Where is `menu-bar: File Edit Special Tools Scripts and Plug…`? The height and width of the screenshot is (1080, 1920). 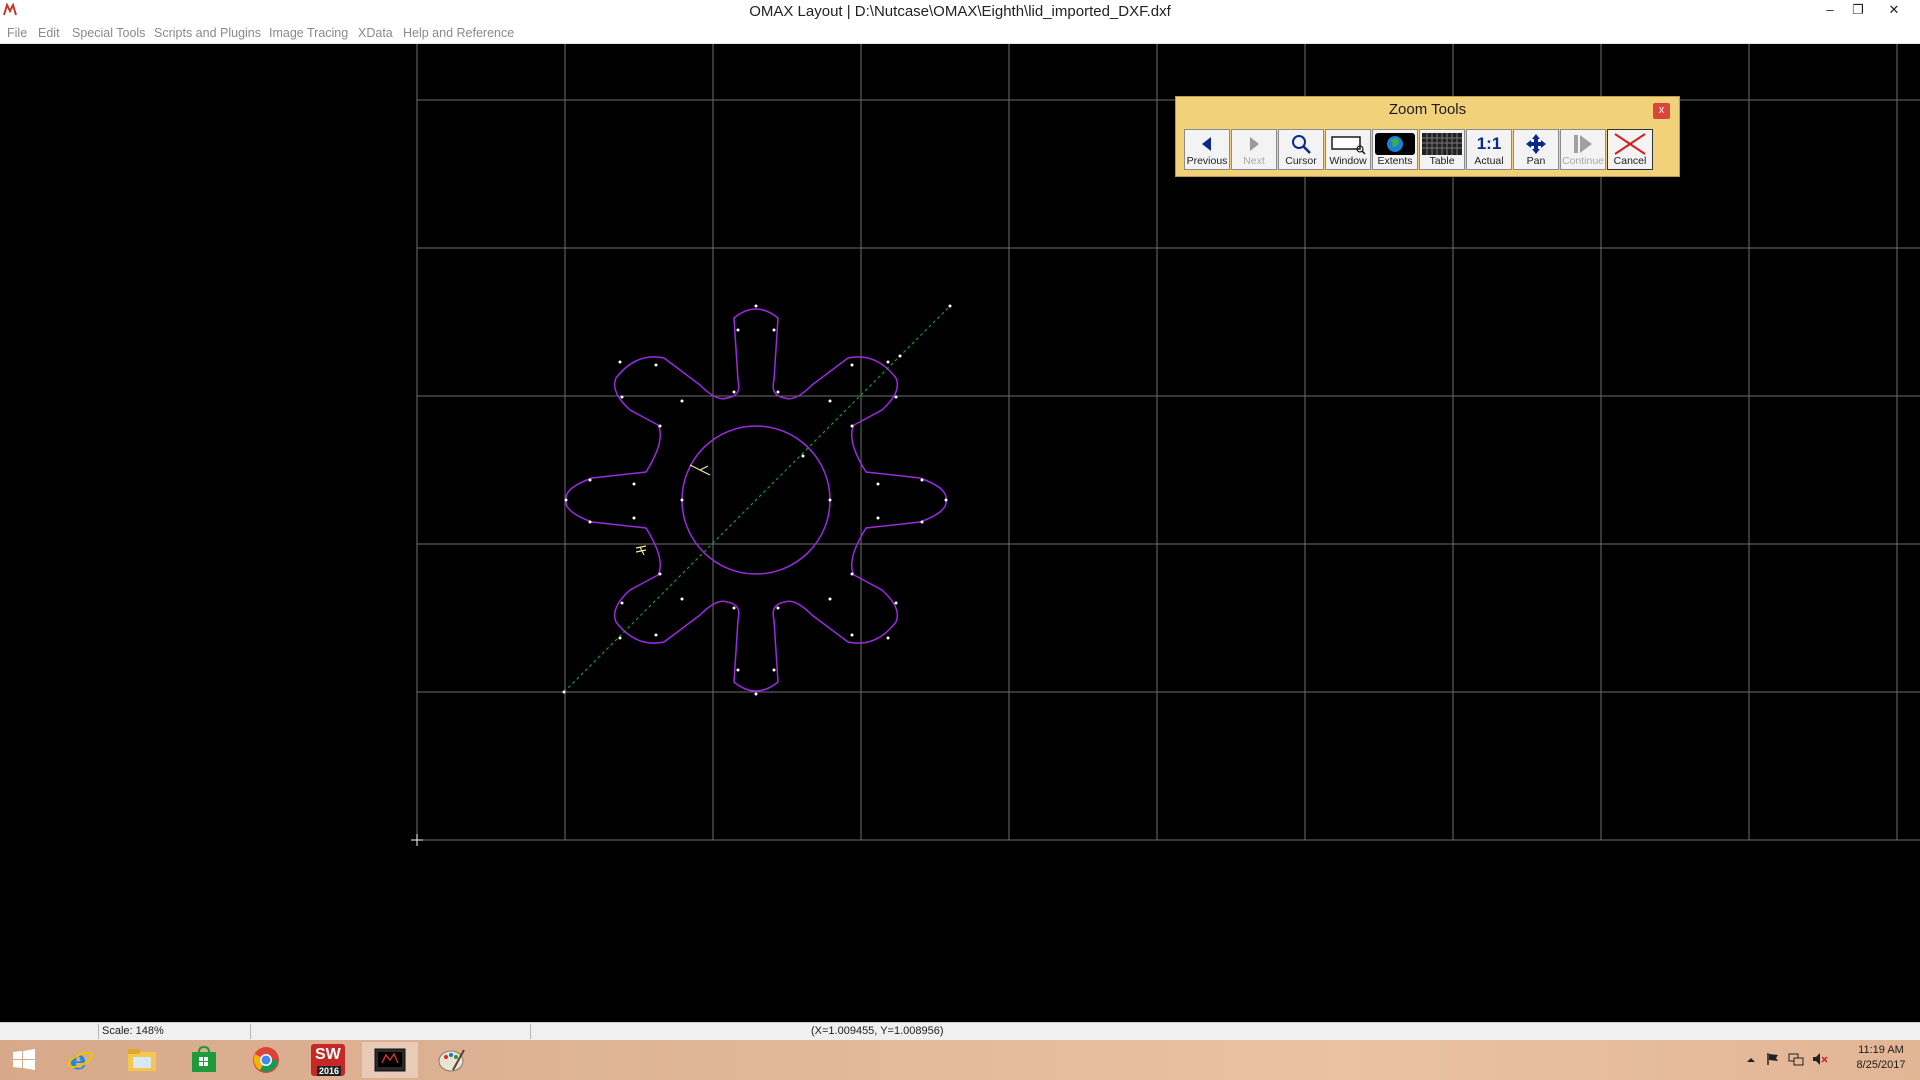
menu-bar: File Edit Special Tools Scripts and Plug… is located at coordinates (960, 34).